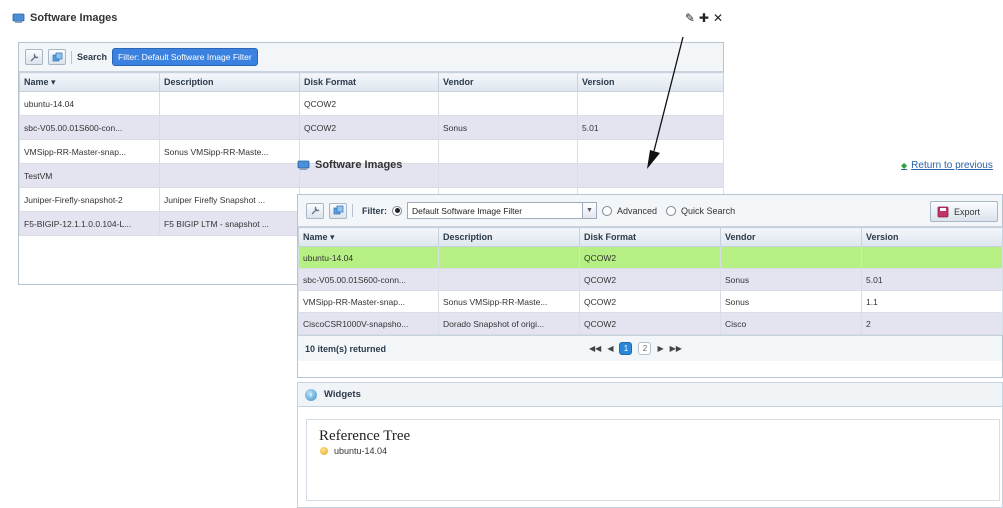 Image resolution: width=1003 pixels, height=508 pixels. I want to click on page-1-button: 1, so click(626, 348).